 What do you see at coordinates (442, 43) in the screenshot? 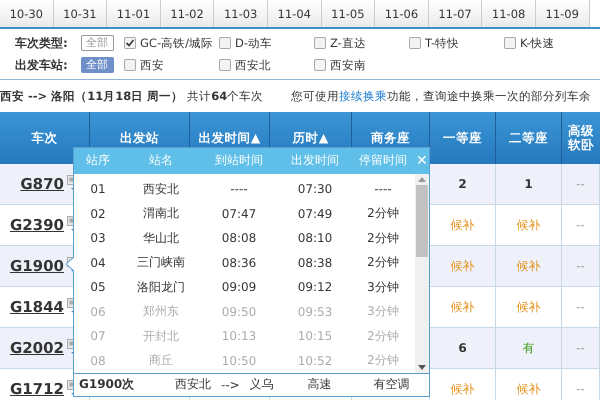
I see `option-label: T-特快` at bounding box center [442, 43].